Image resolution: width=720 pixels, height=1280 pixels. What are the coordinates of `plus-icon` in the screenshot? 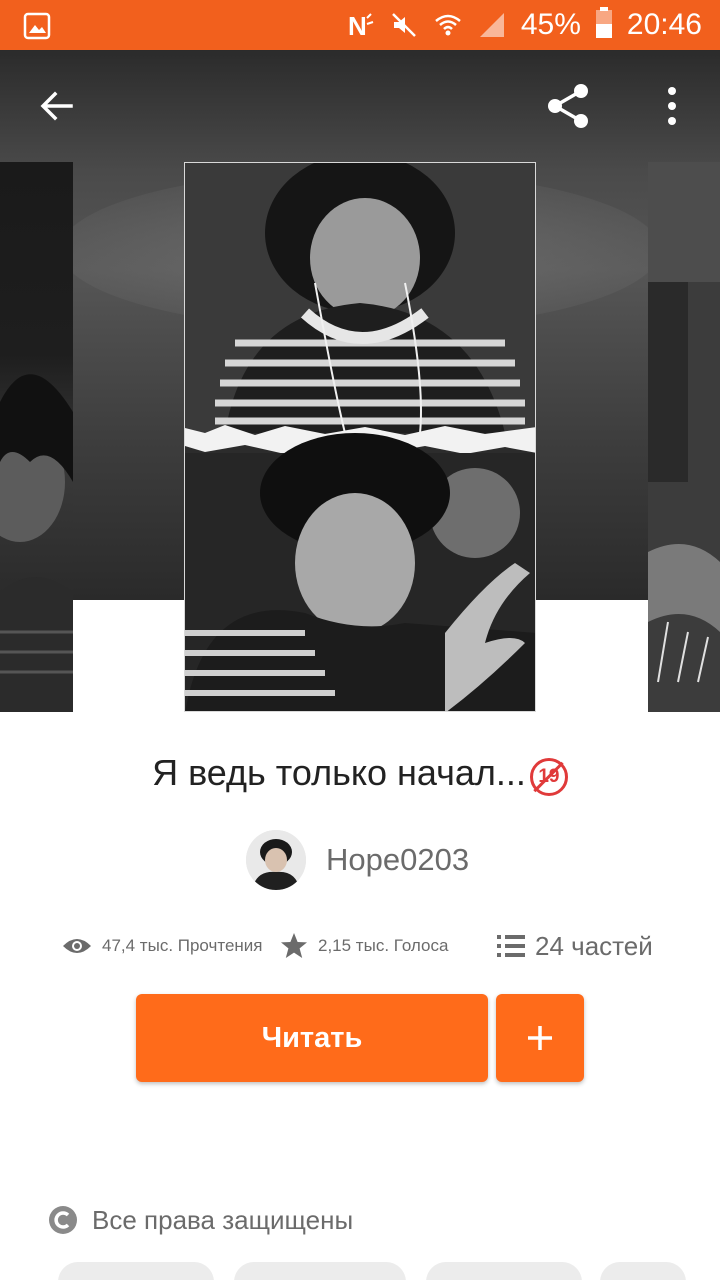 It's located at (540, 1038).